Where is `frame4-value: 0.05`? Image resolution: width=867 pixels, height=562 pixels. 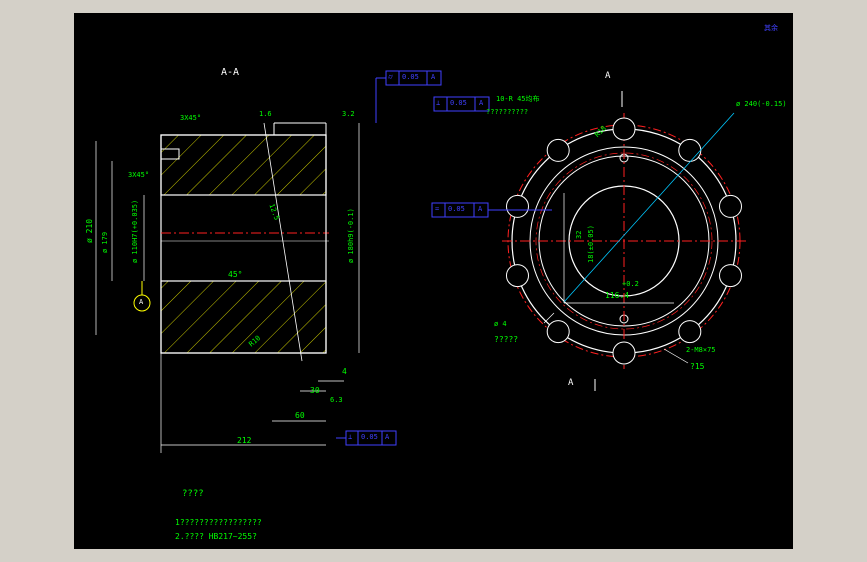
frame4-value: 0.05 is located at coordinates (369, 437).